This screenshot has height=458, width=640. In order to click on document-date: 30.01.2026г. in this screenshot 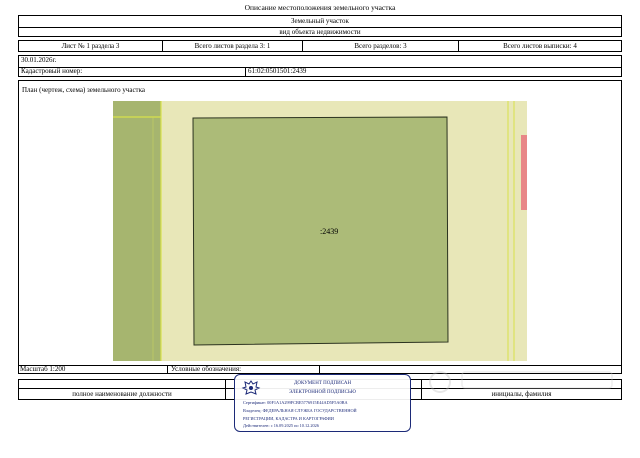, I will do `click(320, 62)`.